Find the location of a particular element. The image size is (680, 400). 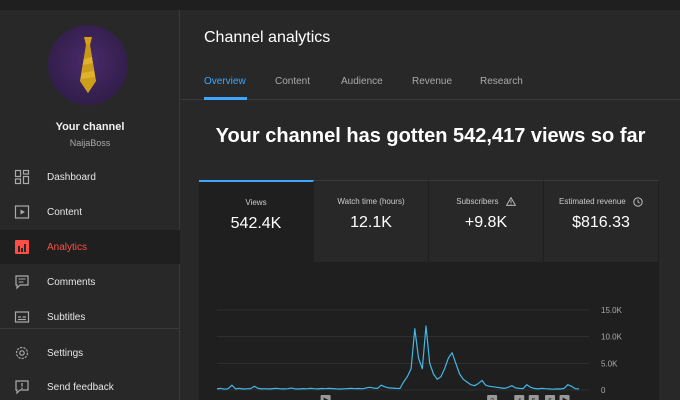

sidebar-item-label: Dashboard is located at coordinates (71, 177).